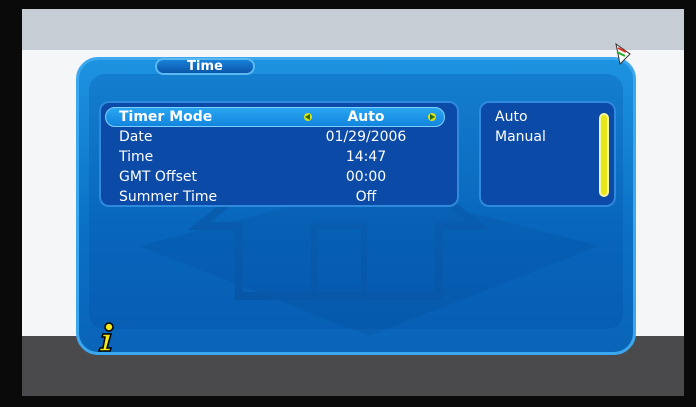 The image size is (696, 407). What do you see at coordinates (168, 197) in the screenshot?
I see `menu-label: Summer Time` at bounding box center [168, 197].